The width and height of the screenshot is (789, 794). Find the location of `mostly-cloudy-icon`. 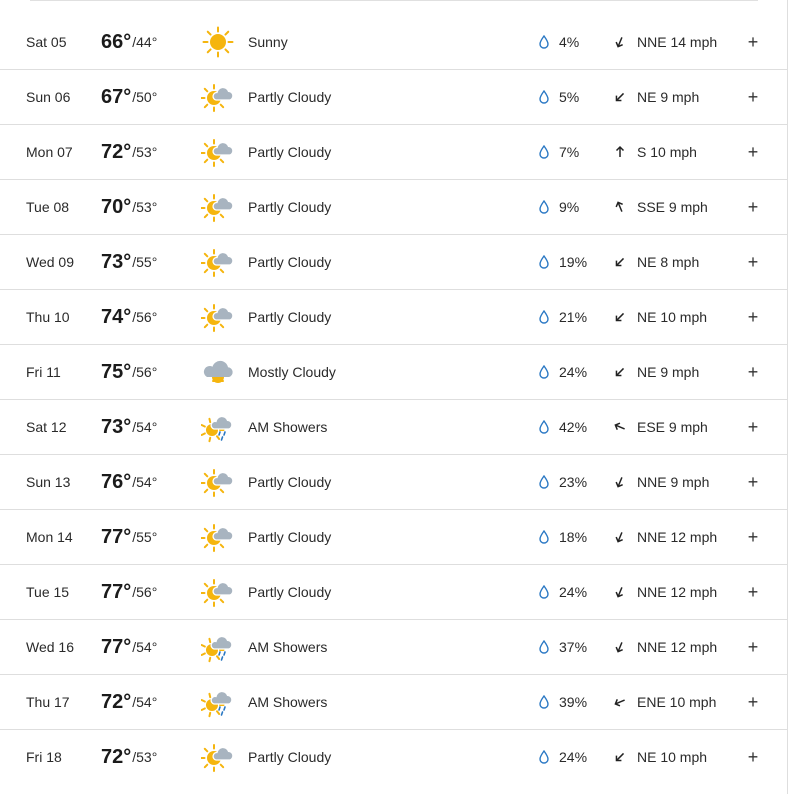

mostly-cloudy-icon is located at coordinates (218, 371).